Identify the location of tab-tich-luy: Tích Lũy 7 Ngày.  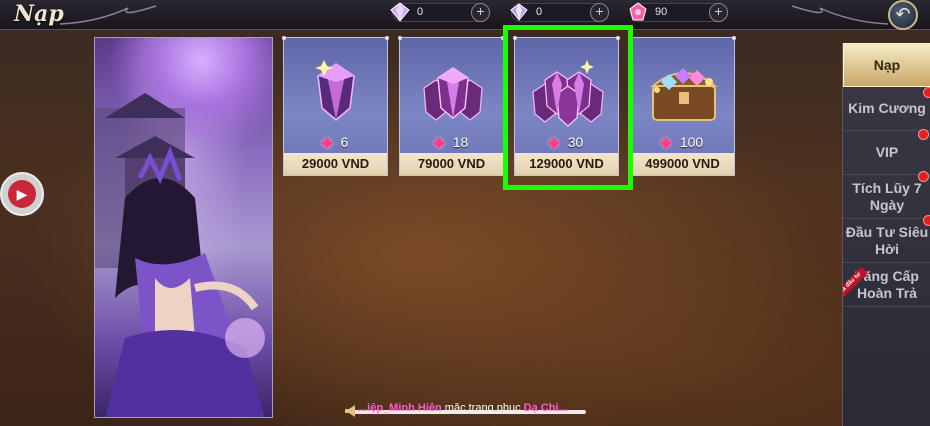
(886, 197).